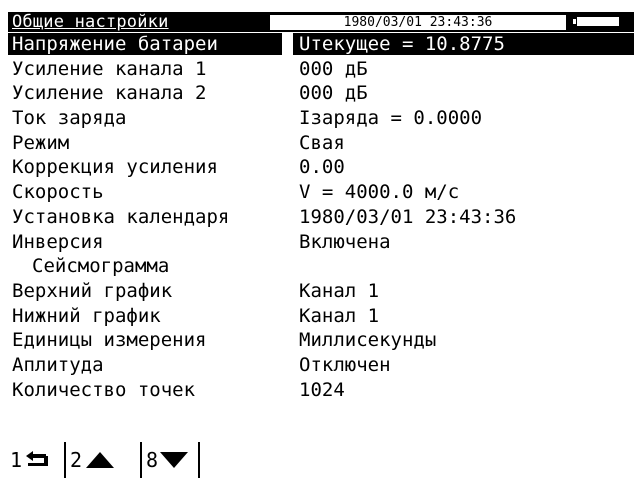 The image size is (641, 486). I want to click on setting-label: Инверсия, so click(58, 241).